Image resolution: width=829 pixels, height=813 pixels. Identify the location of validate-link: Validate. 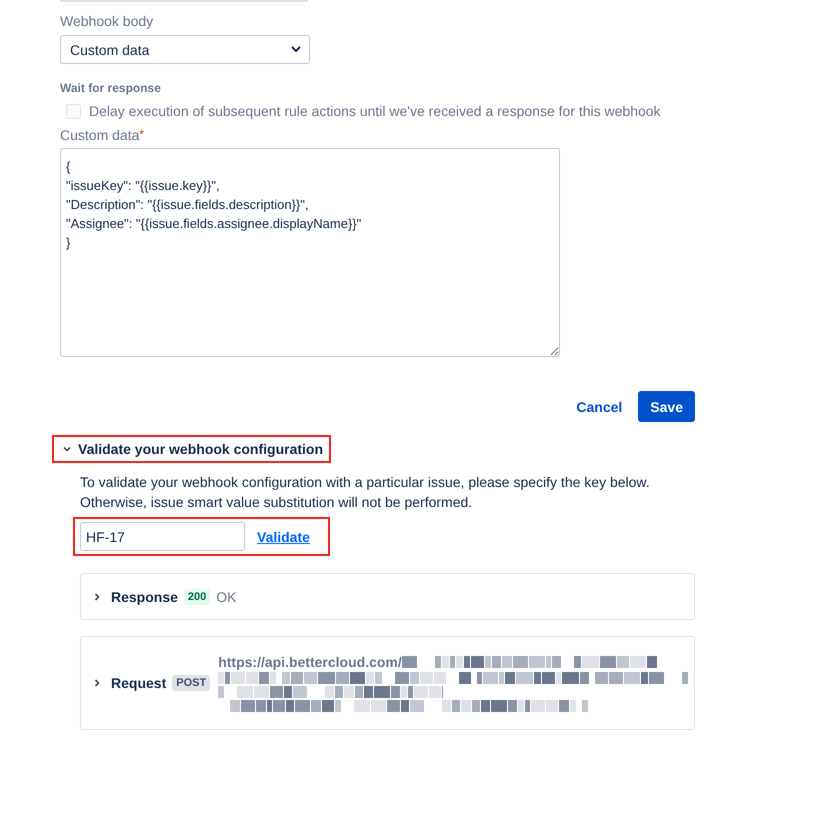
(283, 536).